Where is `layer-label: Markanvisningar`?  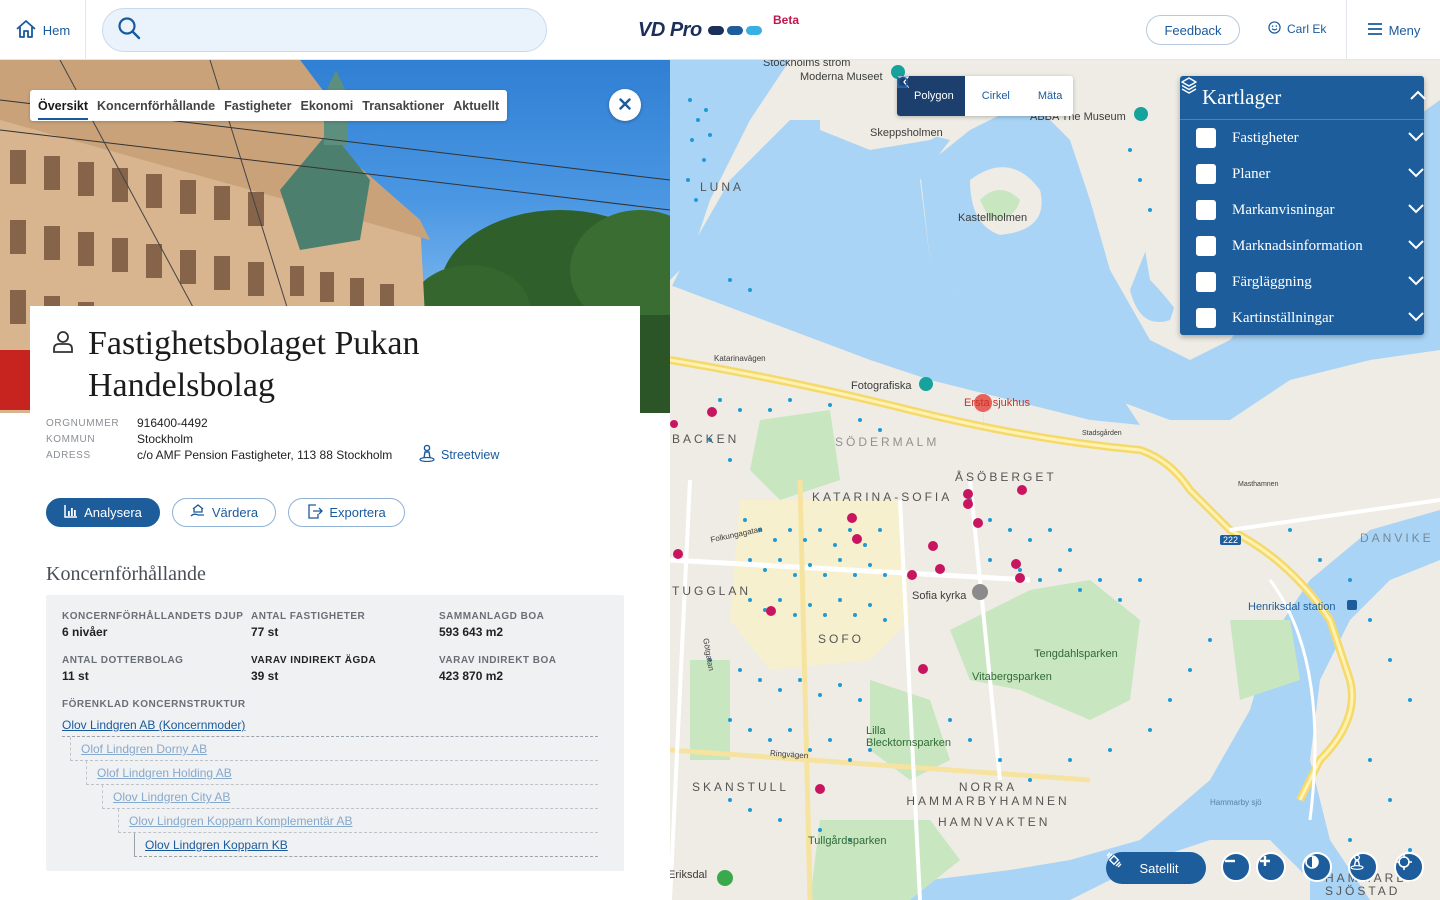 layer-label: Markanvisningar is located at coordinates (1283, 209).